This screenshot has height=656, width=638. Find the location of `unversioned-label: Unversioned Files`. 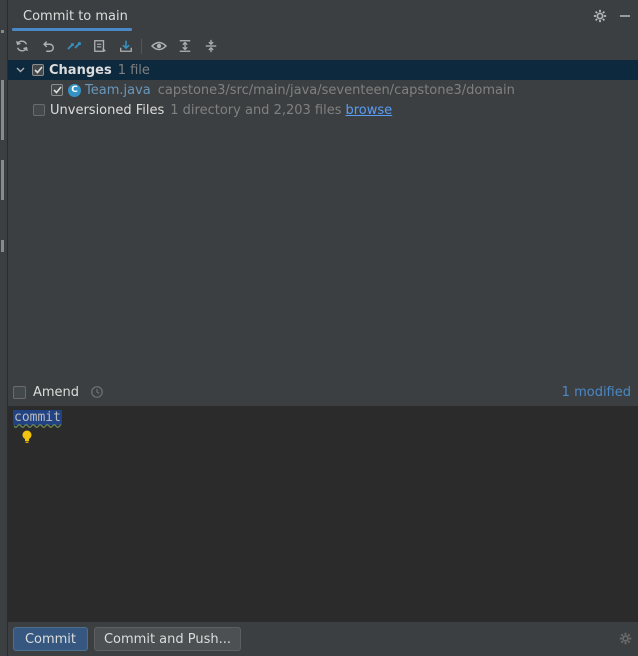

unversioned-label: Unversioned Files is located at coordinates (107, 110).